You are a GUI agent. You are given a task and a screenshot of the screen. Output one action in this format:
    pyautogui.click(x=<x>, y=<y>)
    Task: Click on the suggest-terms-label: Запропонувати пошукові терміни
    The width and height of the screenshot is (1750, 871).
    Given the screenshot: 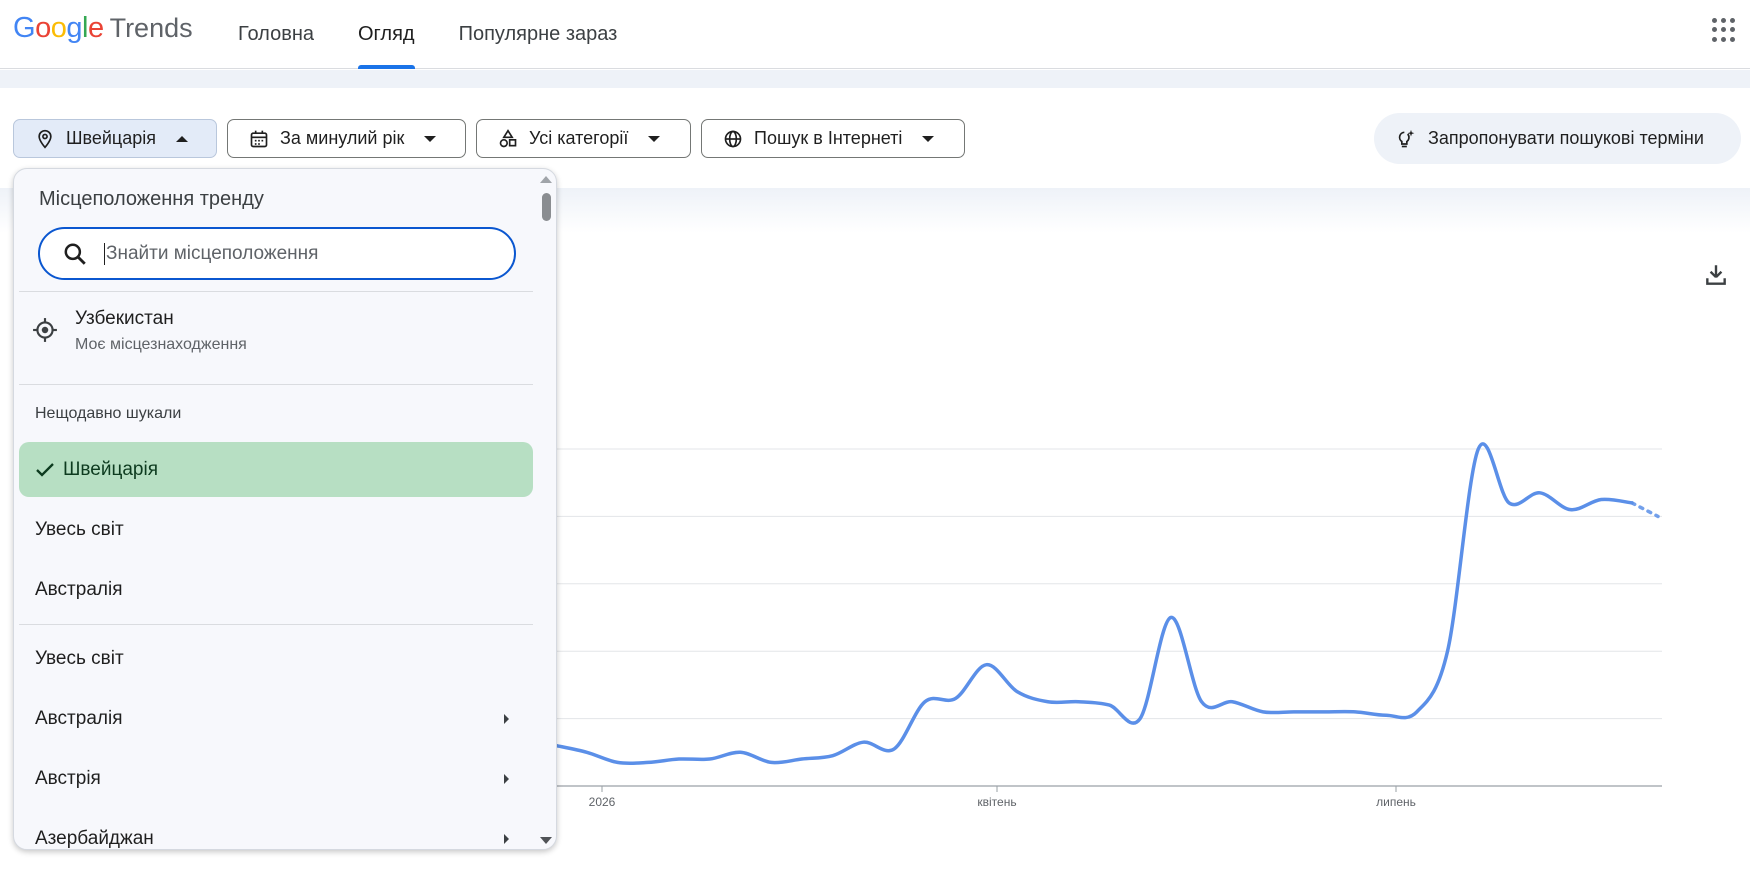 What is the action you would take?
    pyautogui.click(x=1566, y=138)
    